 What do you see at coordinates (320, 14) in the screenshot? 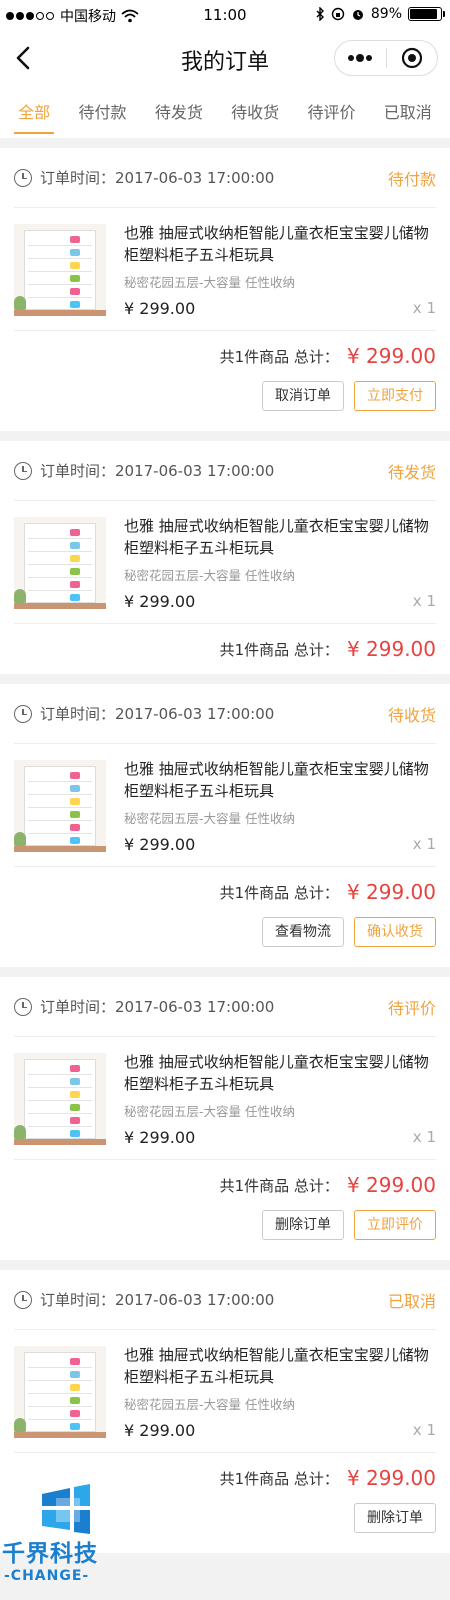
I see `bluetooth-icon` at bounding box center [320, 14].